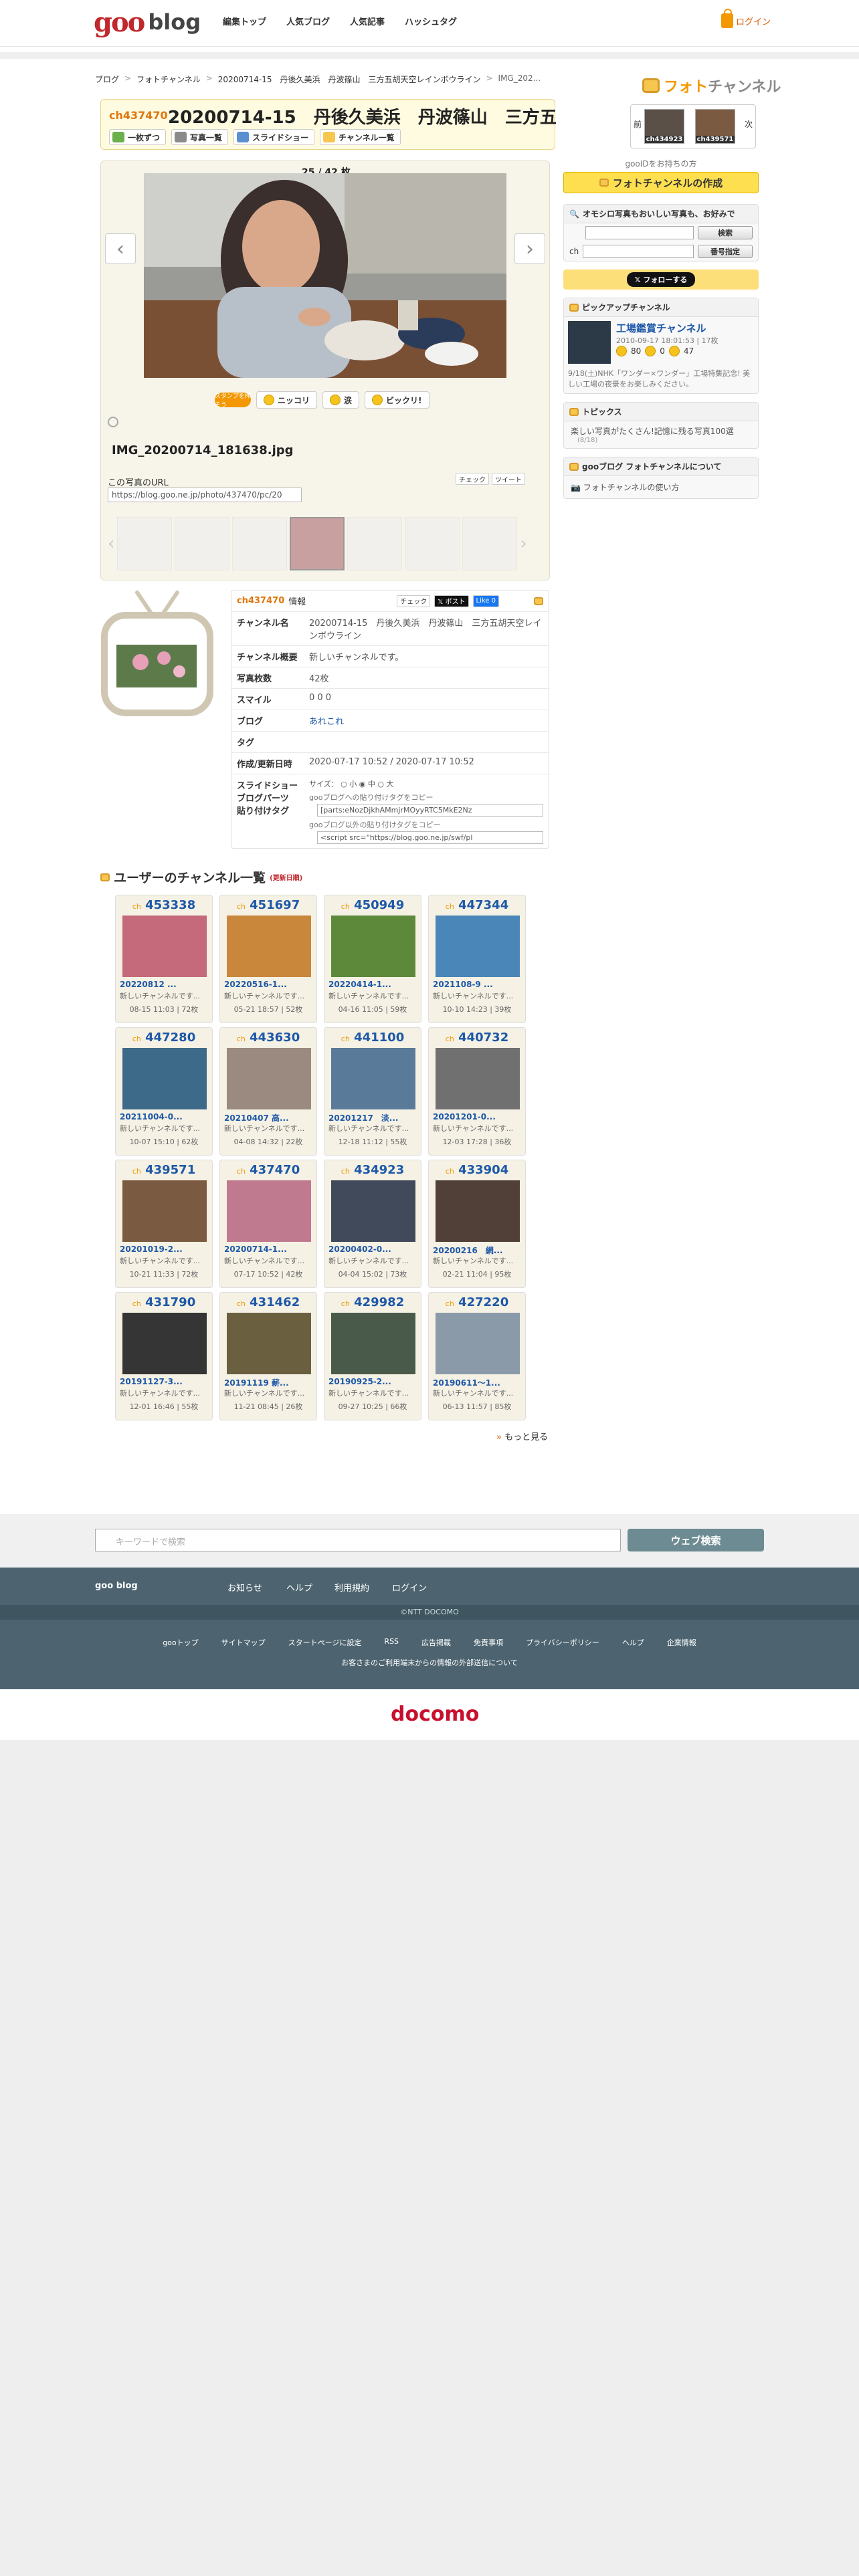  What do you see at coordinates (268, 1302) in the screenshot?
I see `card-channel-id: ch 431462` at bounding box center [268, 1302].